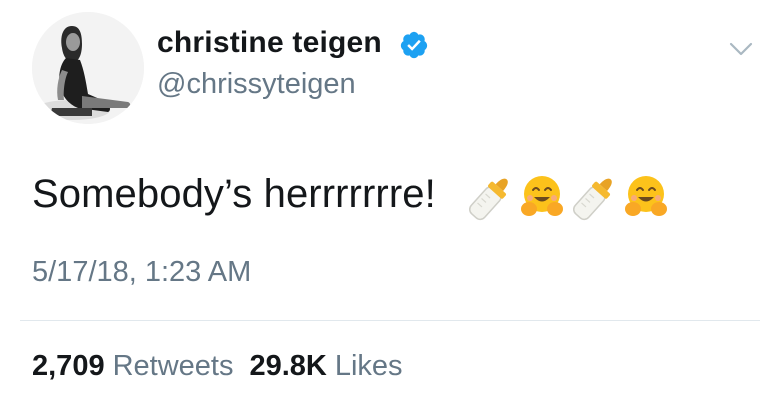  What do you see at coordinates (173, 366) in the screenshot?
I see `retweets-label: Retweets` at bounding box center [173, 366].